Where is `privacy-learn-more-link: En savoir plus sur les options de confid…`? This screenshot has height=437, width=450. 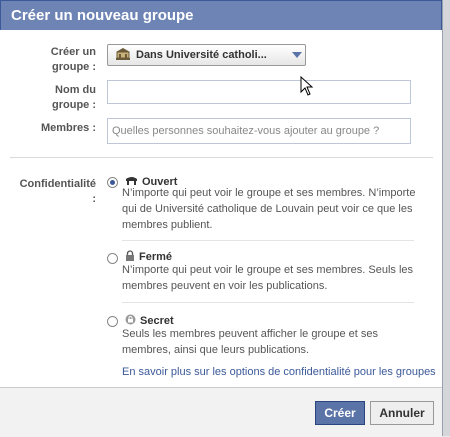 privacy-learn-more-link: En savoir plus sur les options de confid… is located at coordinates (279, 372).